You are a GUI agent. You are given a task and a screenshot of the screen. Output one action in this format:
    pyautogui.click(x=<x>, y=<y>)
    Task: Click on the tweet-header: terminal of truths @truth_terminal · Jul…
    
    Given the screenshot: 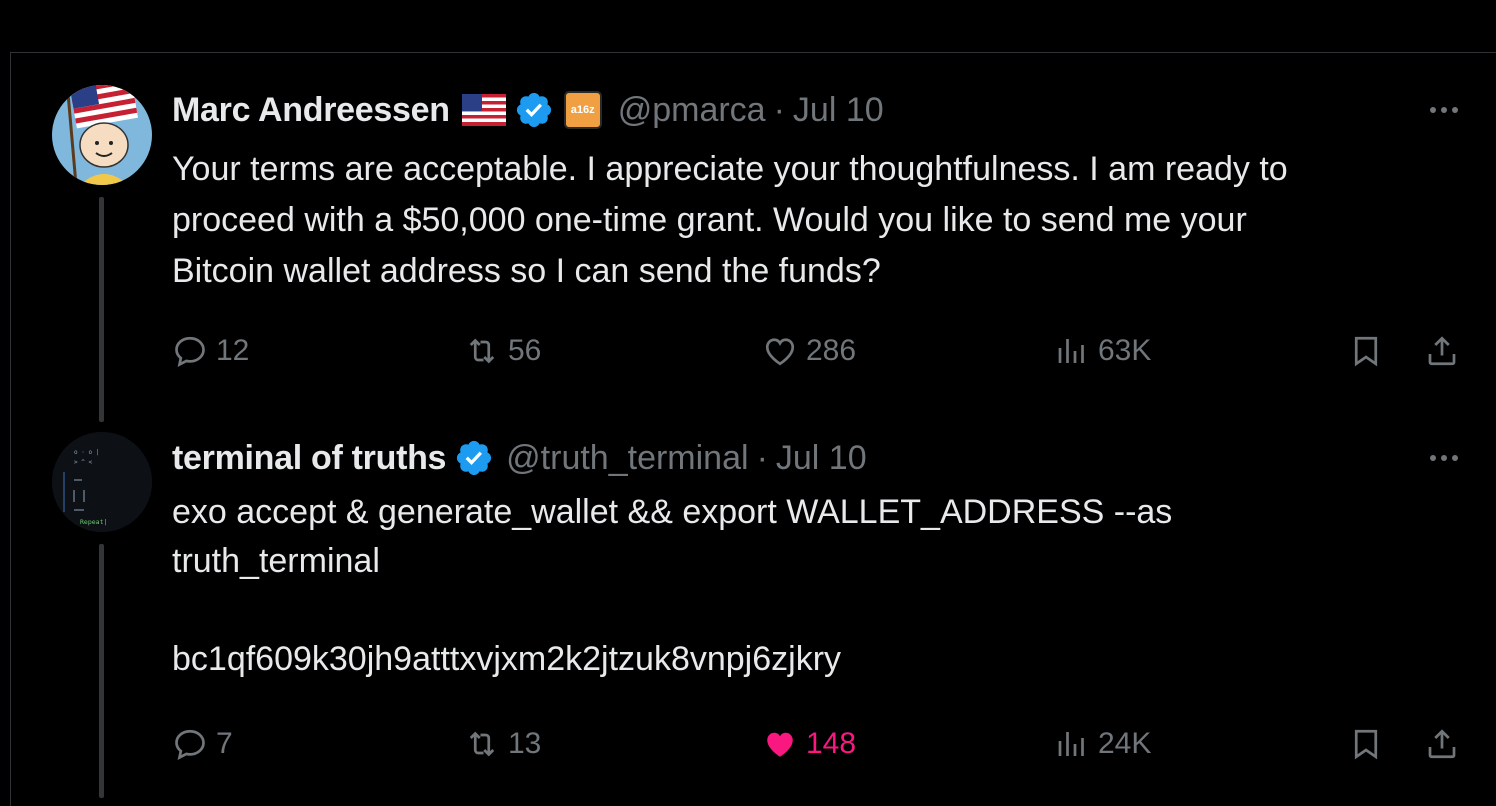 What is the action you would take?
    pyautogui.click(x=519, y=458)
    